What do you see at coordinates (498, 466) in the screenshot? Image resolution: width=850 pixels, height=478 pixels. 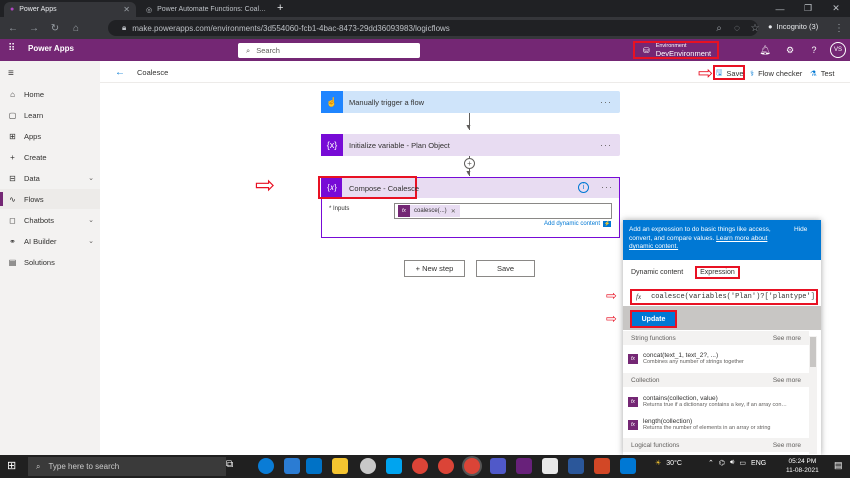 I see `teams-icon` at bounding box center [498, 466].